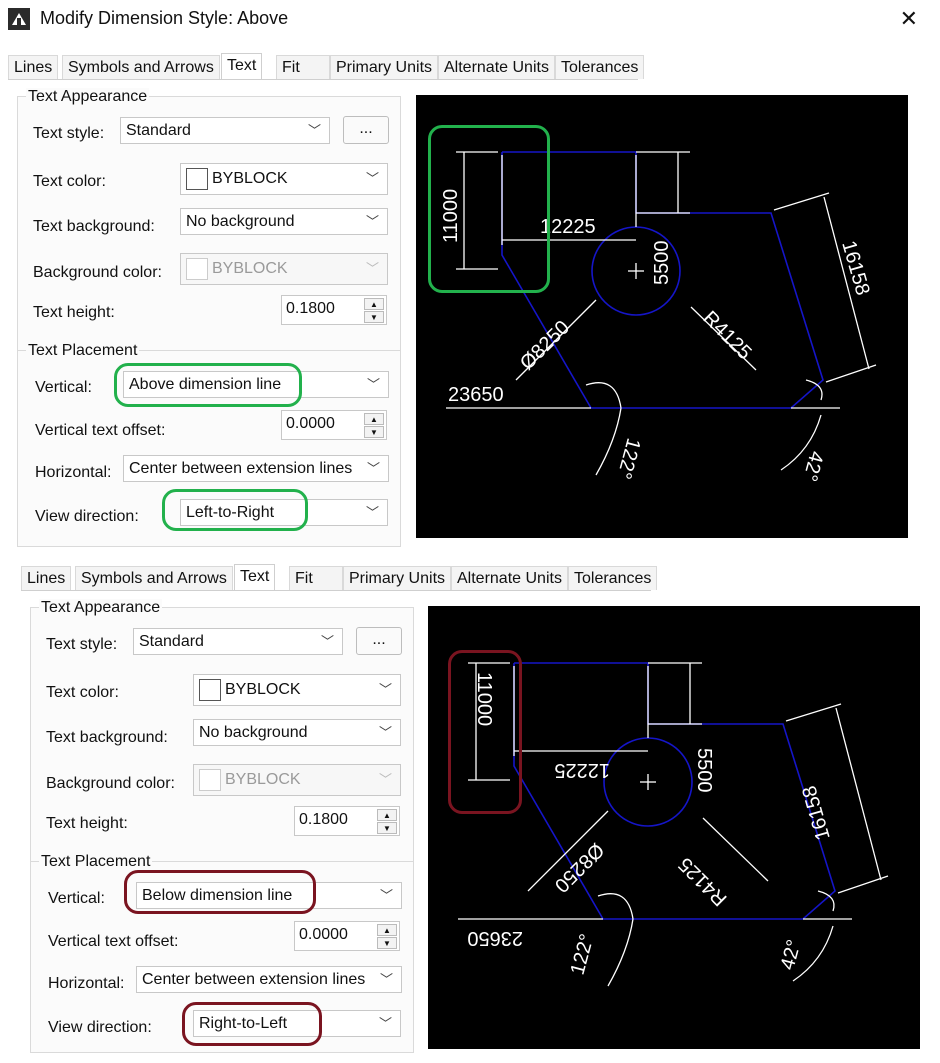 Image resolution: width=940 pixels, height=1063 pixels. I want to click on preview-dim-16158: 16158, so click(816, 813).